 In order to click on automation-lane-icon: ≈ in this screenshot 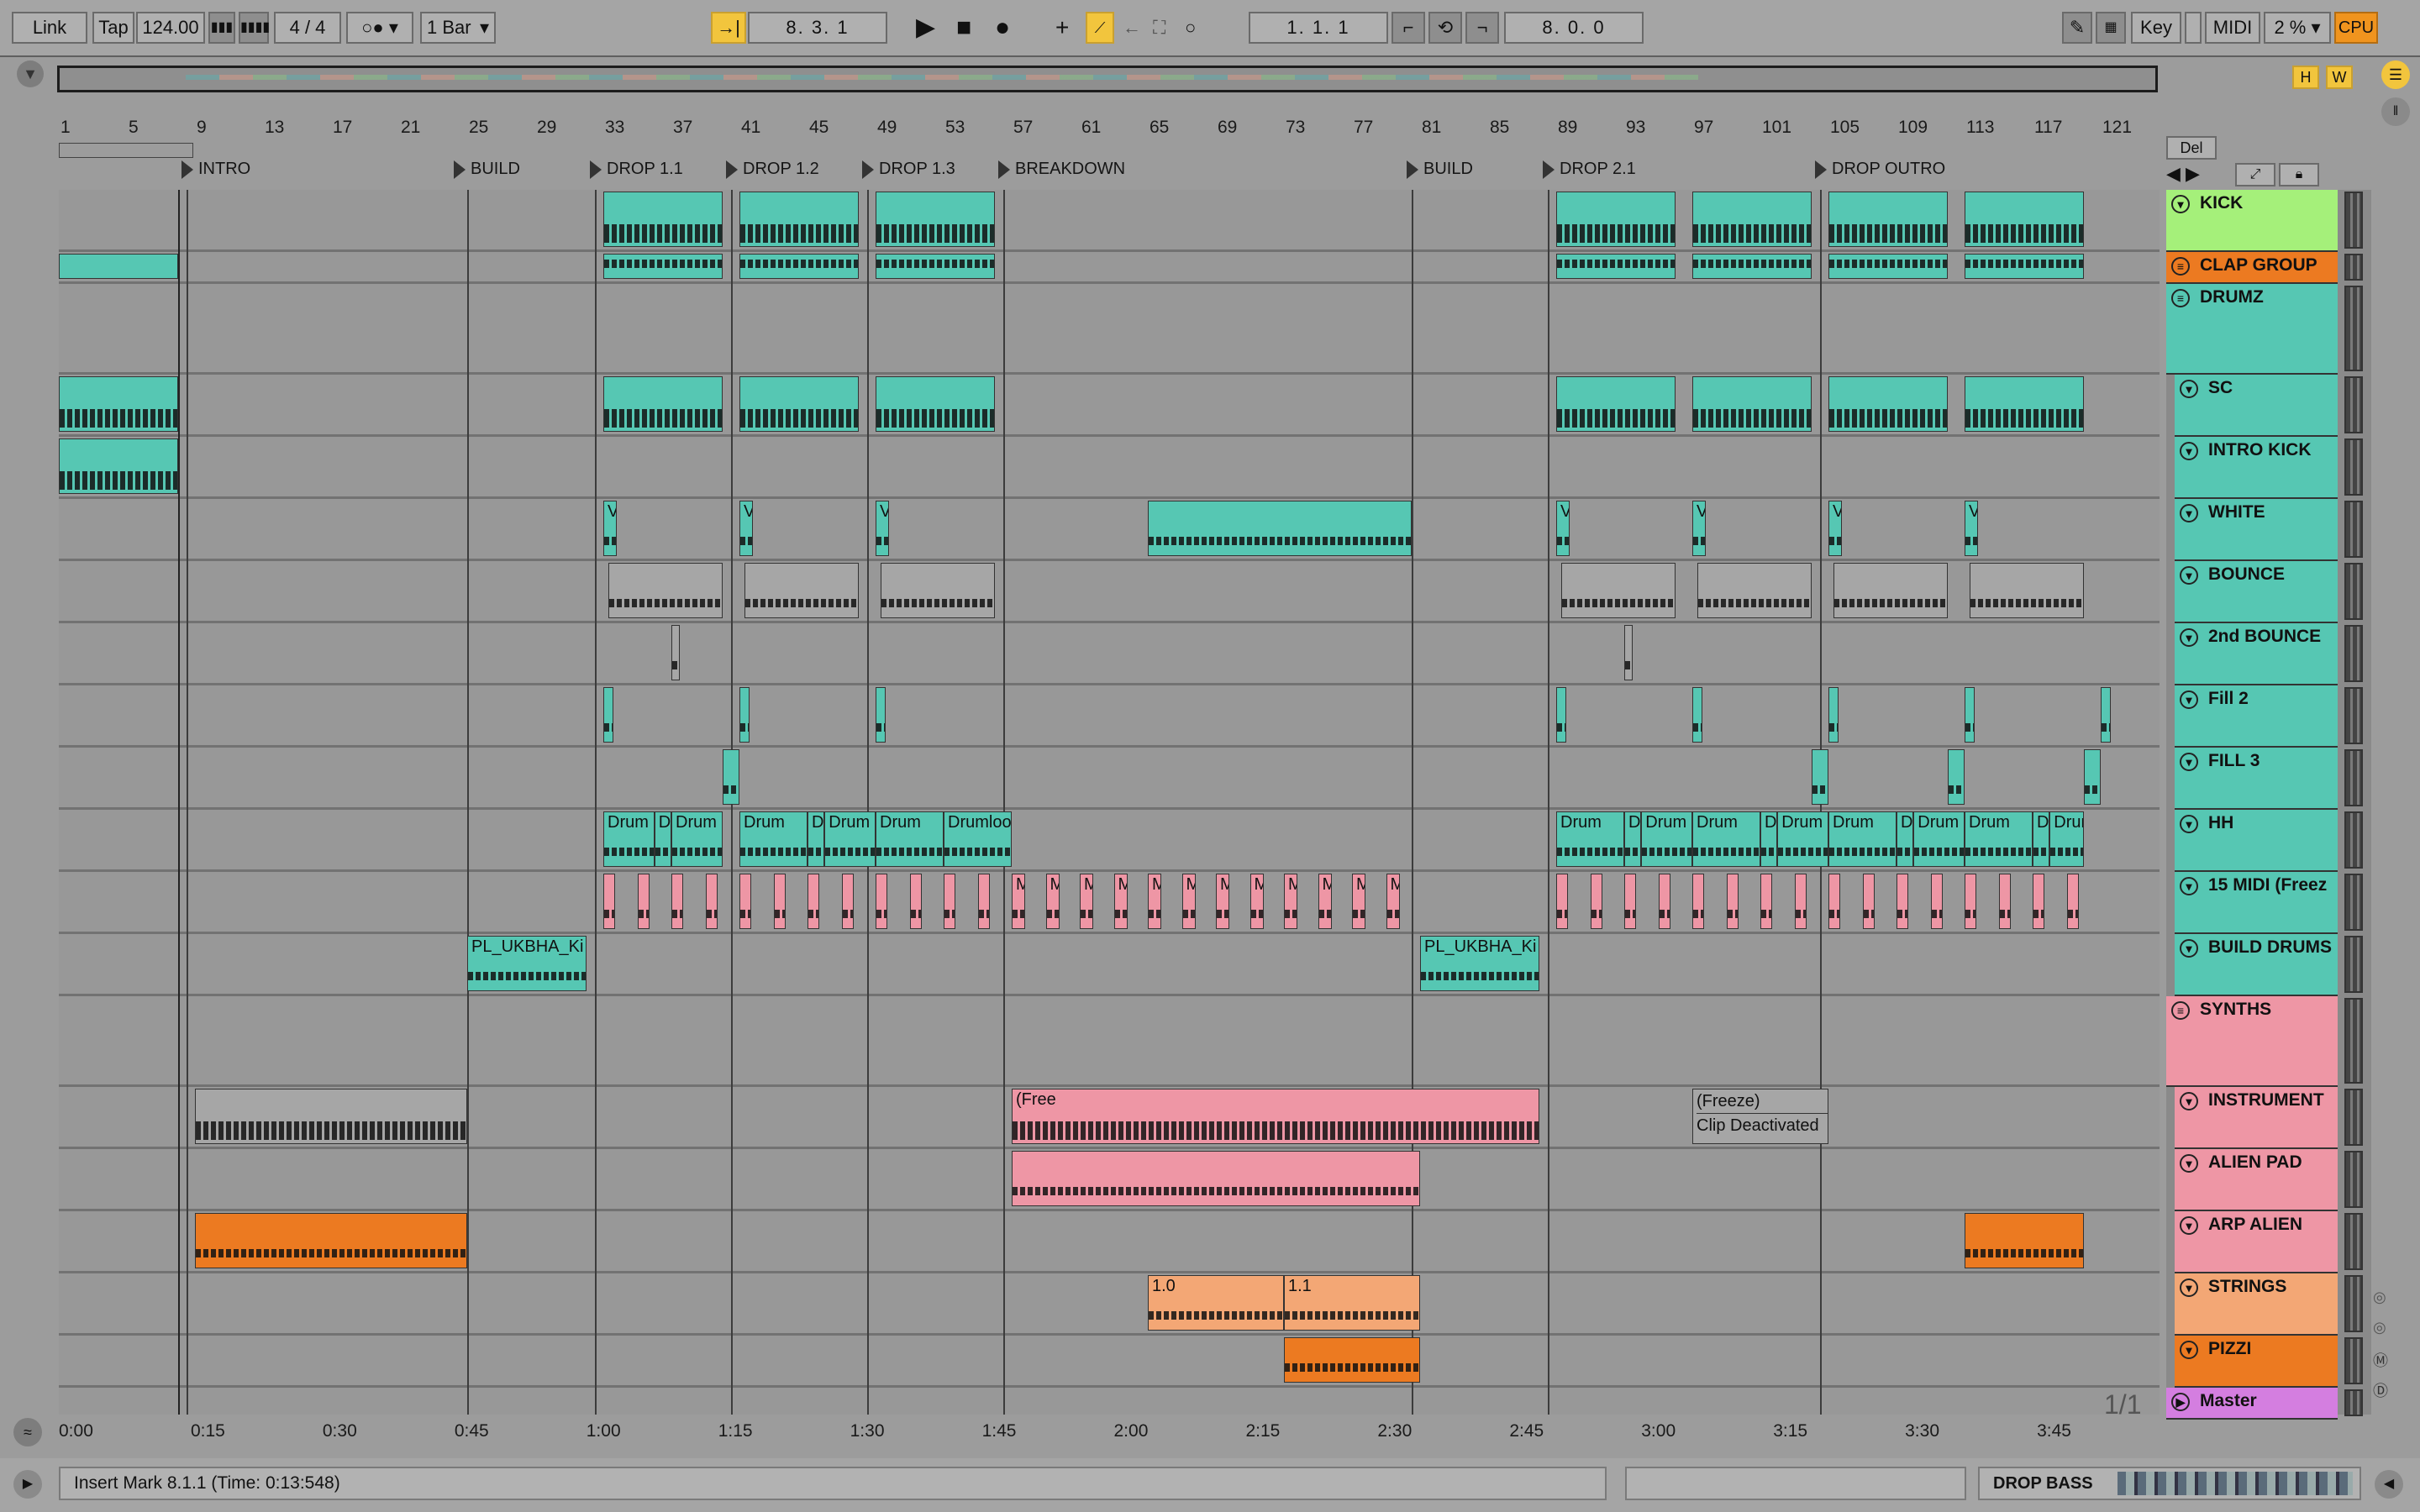, I will do `click(27, 1432)`.